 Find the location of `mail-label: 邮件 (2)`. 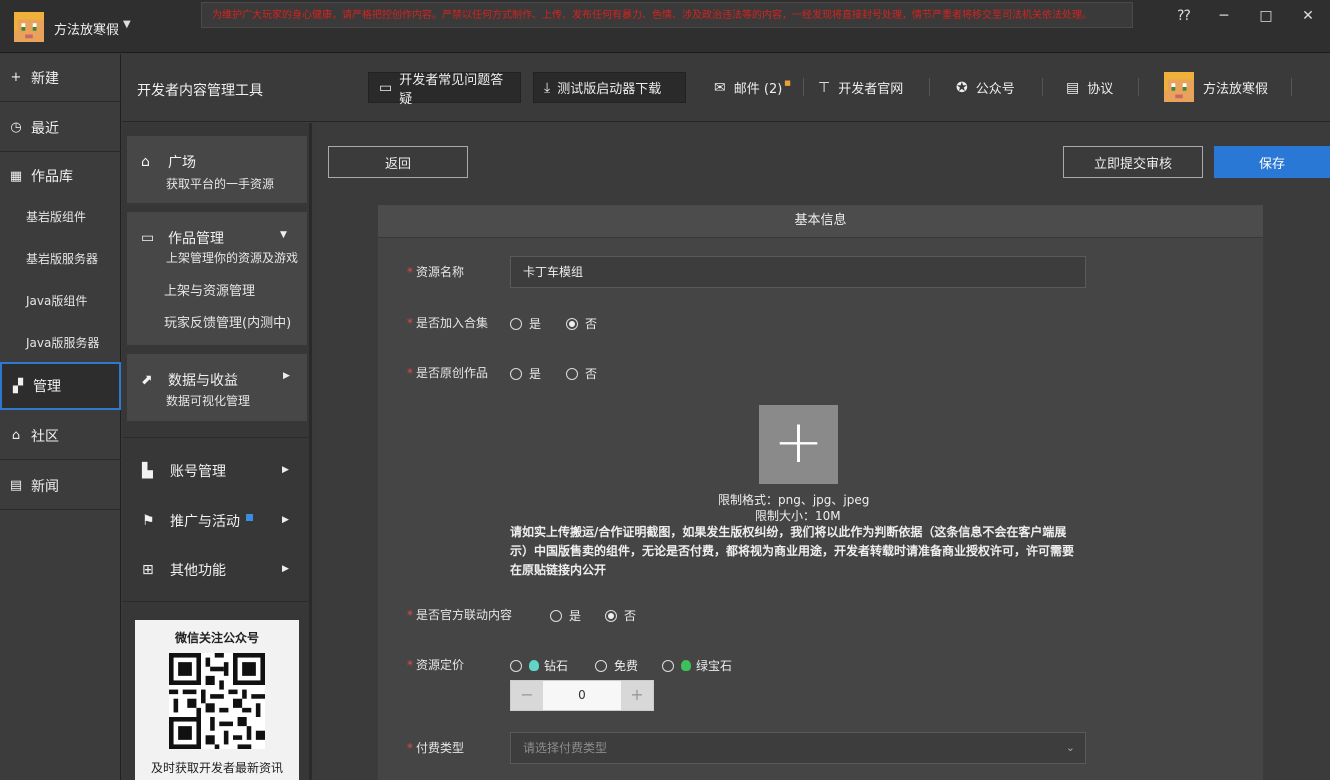

mail-label: 邮件 (2) is located at coordinates (758, 89).